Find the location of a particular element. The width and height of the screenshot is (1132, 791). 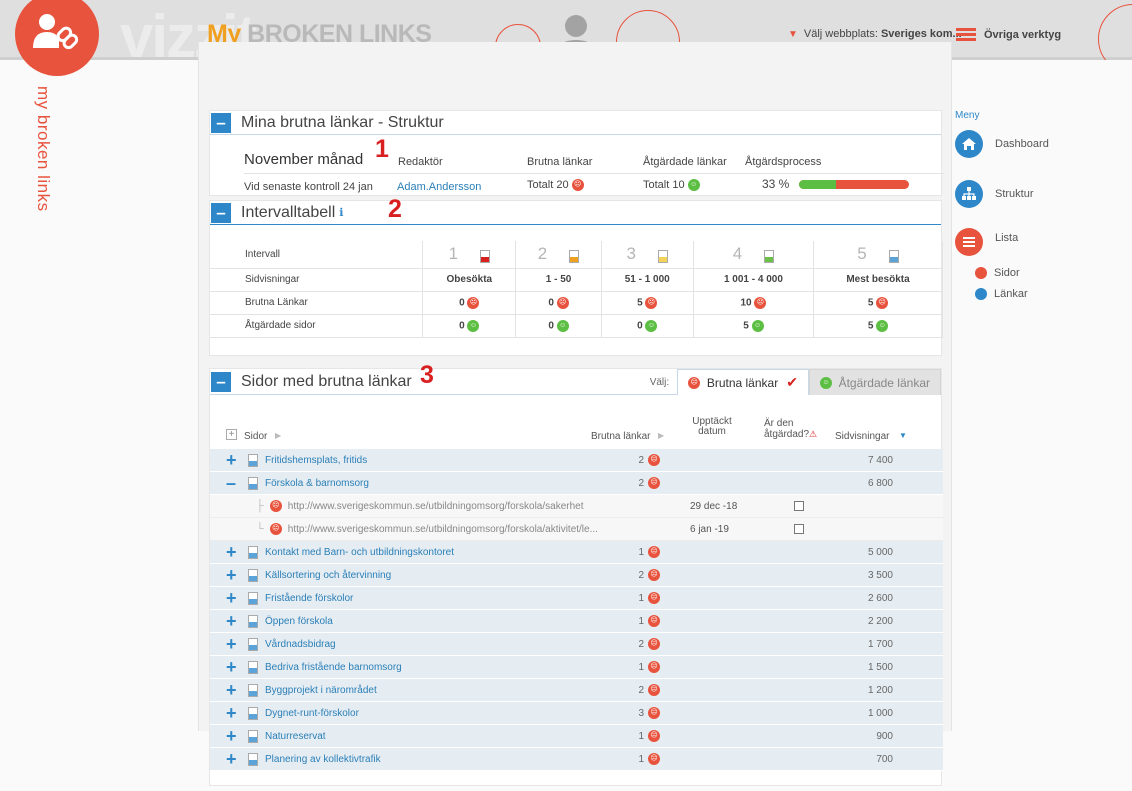

page-title-link: Dygnet-runt-förskolor is located at coordinates (312, 713).